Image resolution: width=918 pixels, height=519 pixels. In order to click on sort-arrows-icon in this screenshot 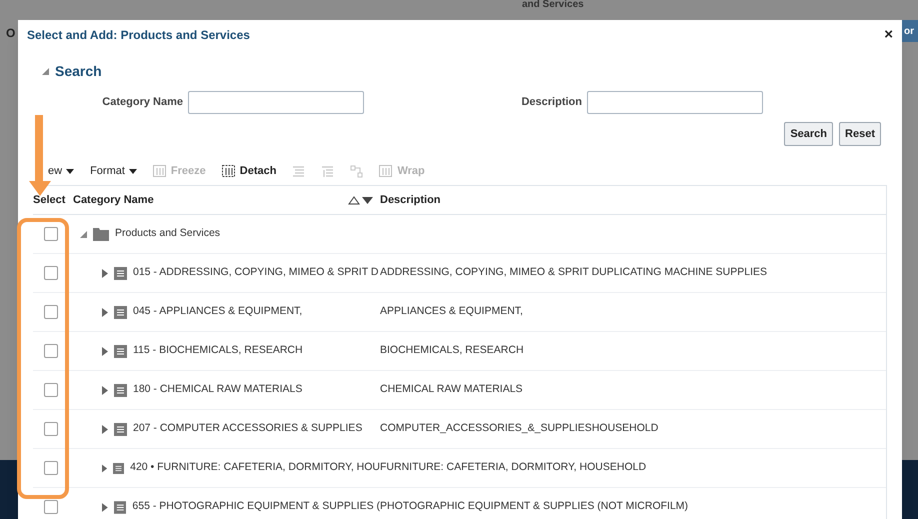, I will do `click(361, 200)`.